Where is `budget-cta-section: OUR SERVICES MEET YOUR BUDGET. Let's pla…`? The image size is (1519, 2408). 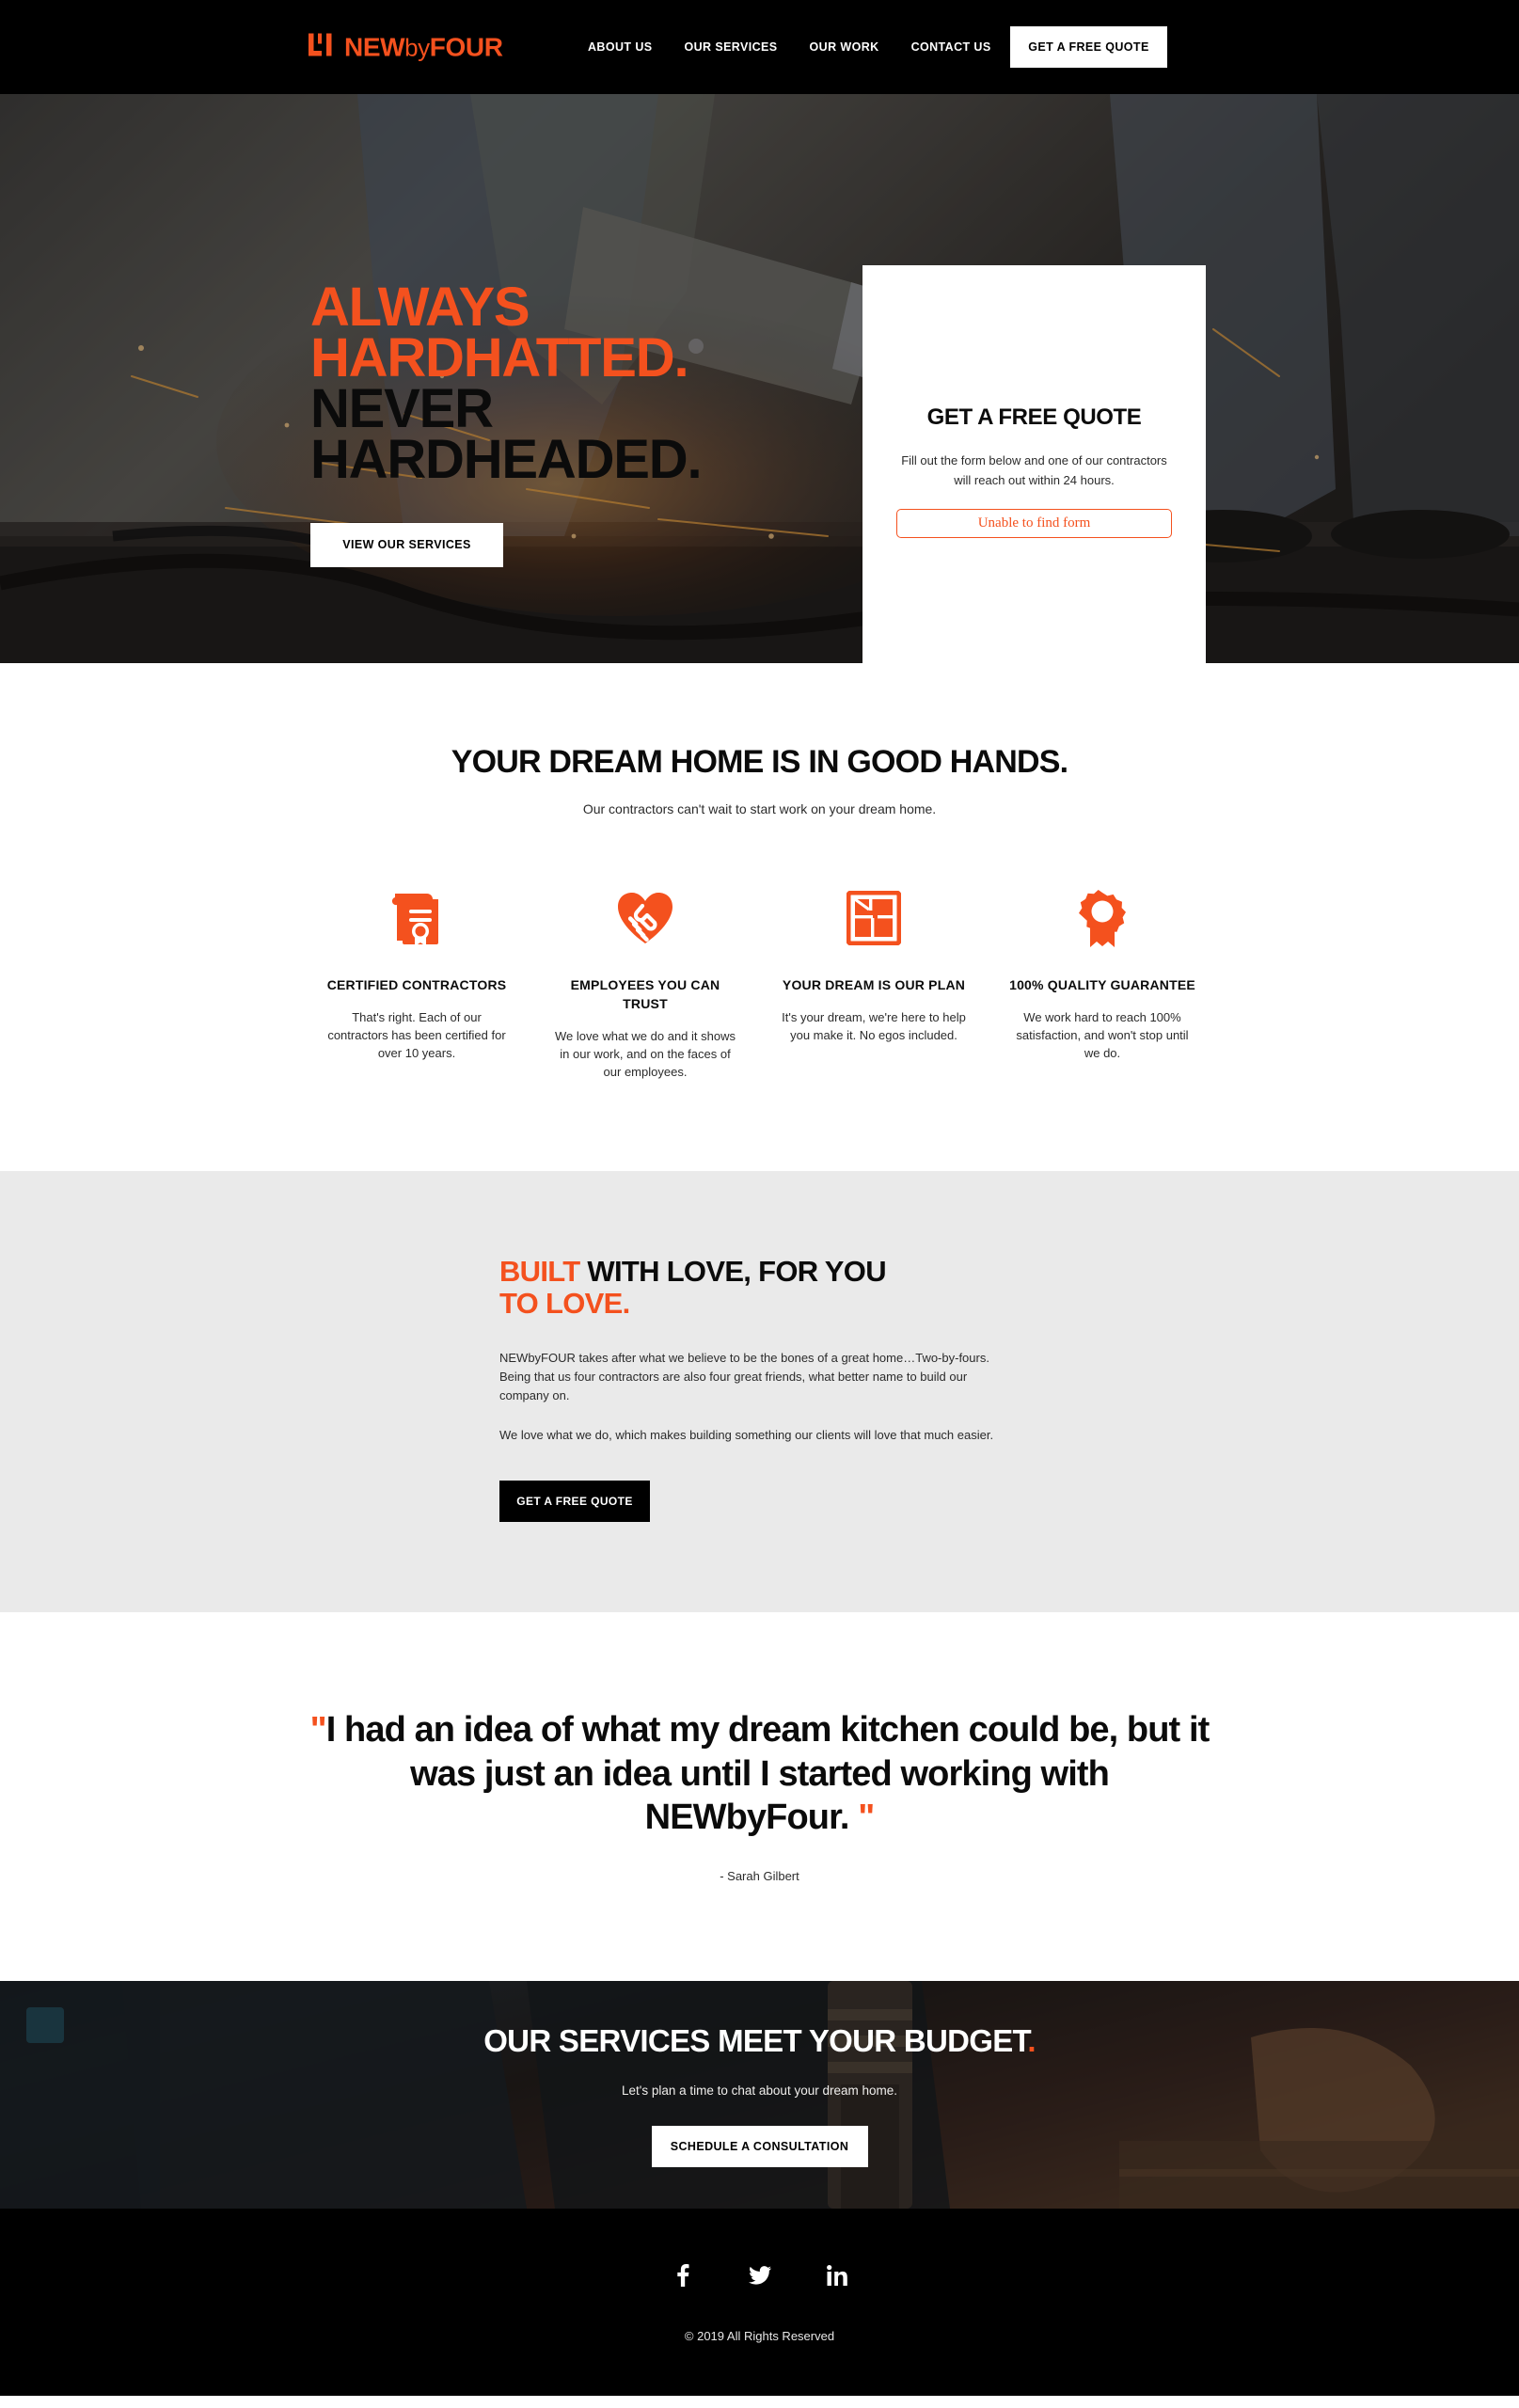 budget-cta-section: OUR SERVICES MEET YOUR BUDGET. Let's pla… is located at coordinates (759, 2095).